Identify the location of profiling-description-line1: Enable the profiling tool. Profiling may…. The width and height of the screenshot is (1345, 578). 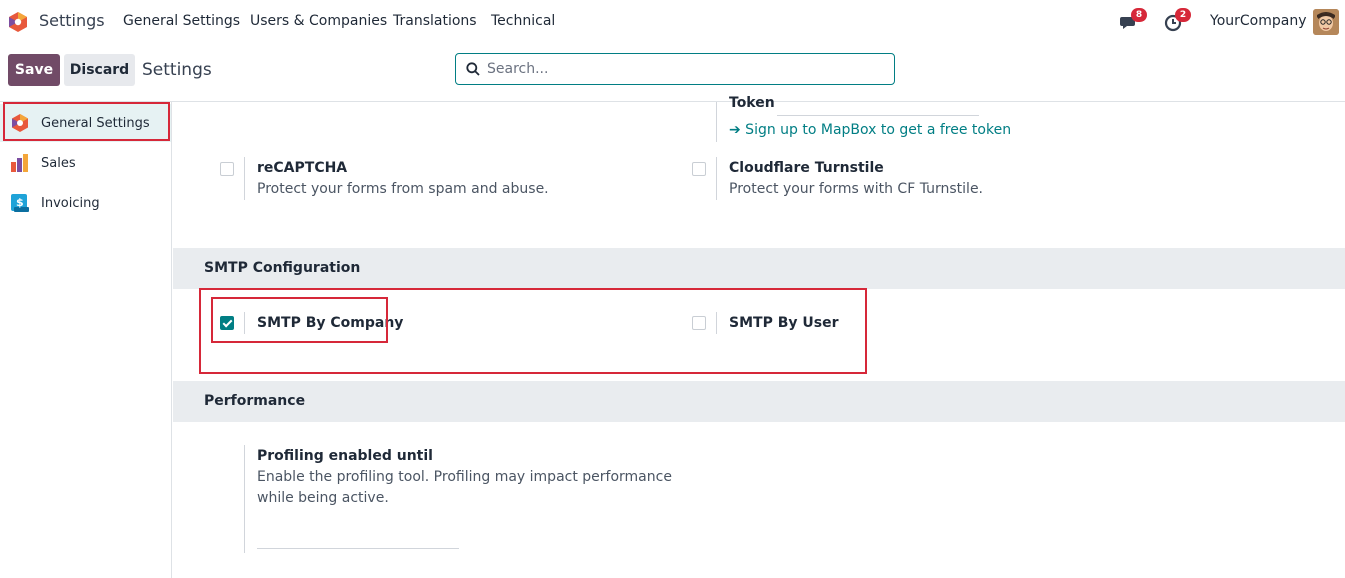
(464, 477).